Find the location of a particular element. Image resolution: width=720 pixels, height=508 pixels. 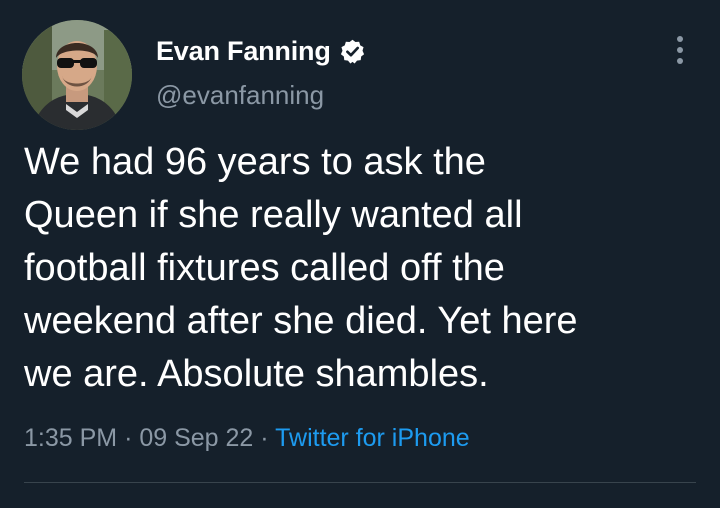

tweet-time: 1:35 PM is located at coordinates (70, 438).